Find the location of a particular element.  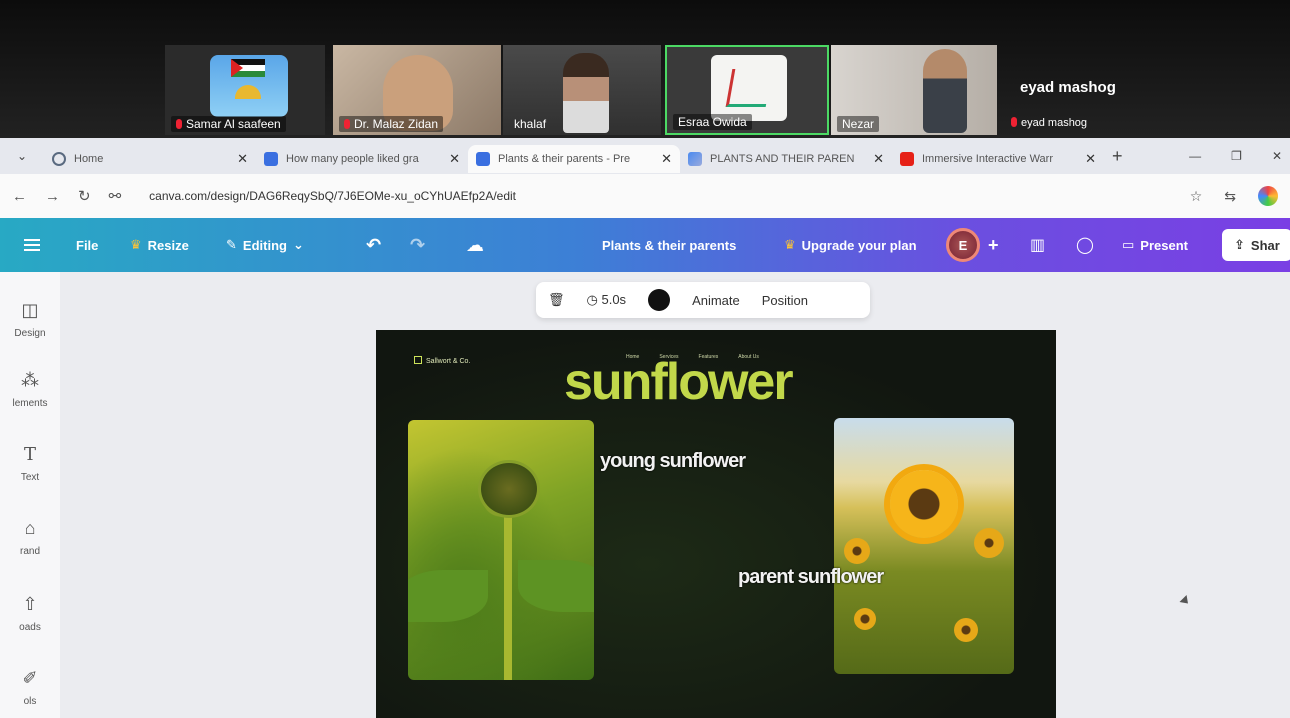

pencil-icon: ✎ is located at coordinates (231, 244).